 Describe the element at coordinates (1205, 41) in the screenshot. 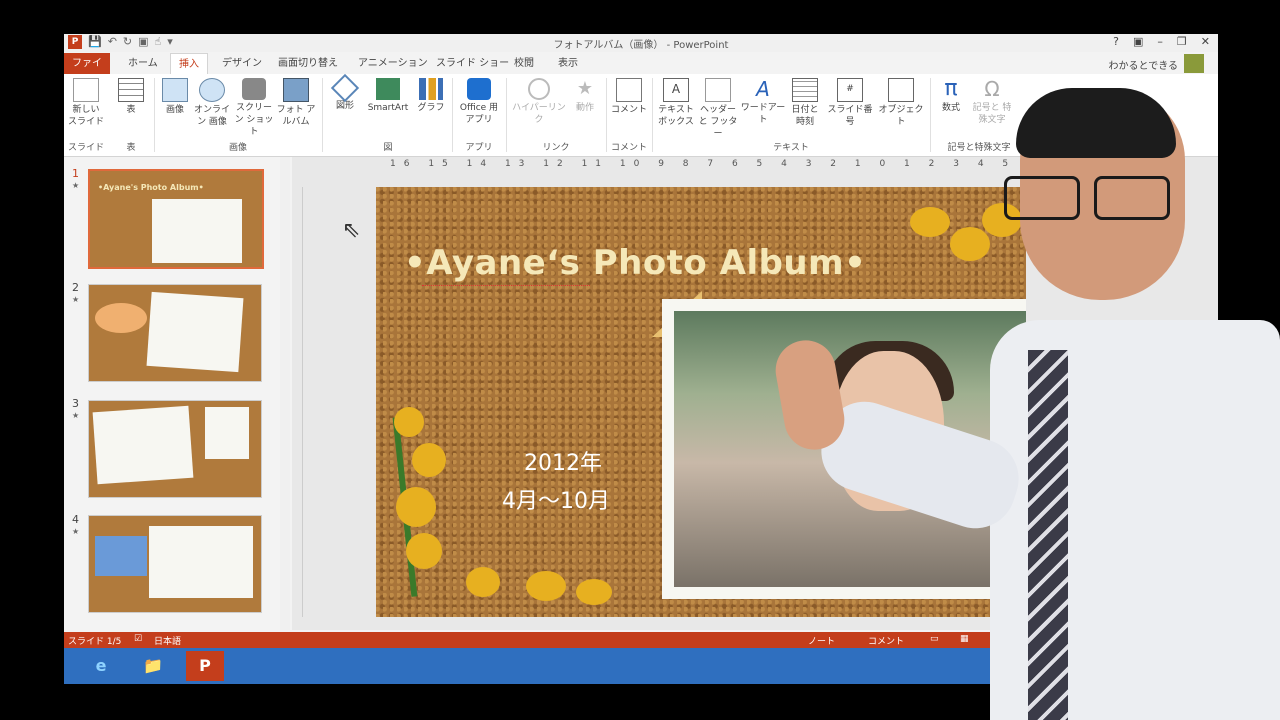

I see `close-button: ✕` at that location.